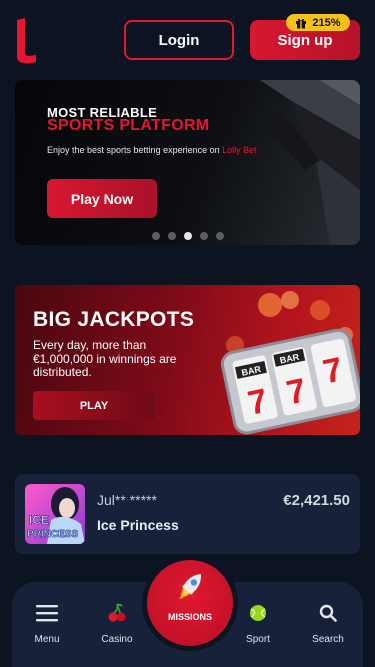  What do you see at coordinates (128, 125) in the screenshot?
I see `hero-title: SPORTS PLATFORM` at bounding box center [128, 125].